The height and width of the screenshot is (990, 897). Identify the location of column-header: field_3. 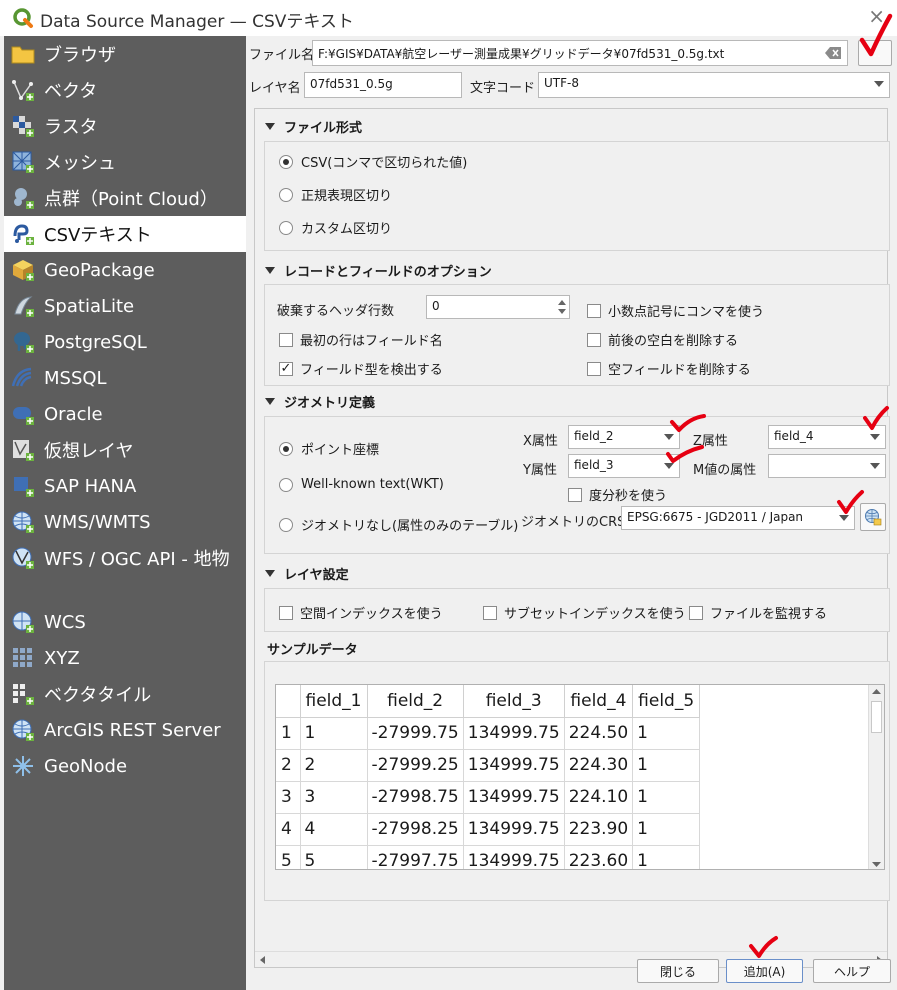
(514, 701).